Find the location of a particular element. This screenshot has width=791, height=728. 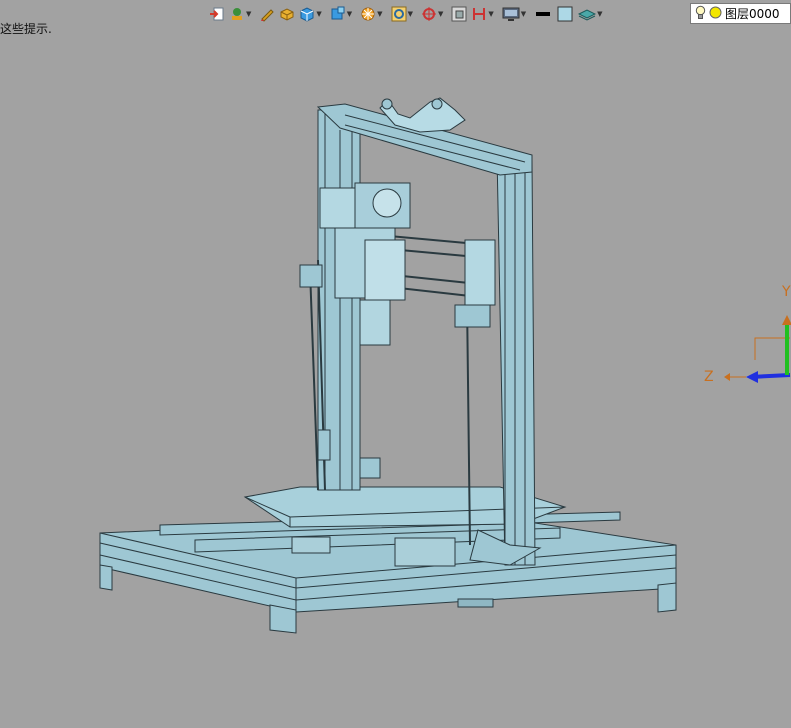

display-monitor-icon: ▼ is located at coordinates (516, 14).